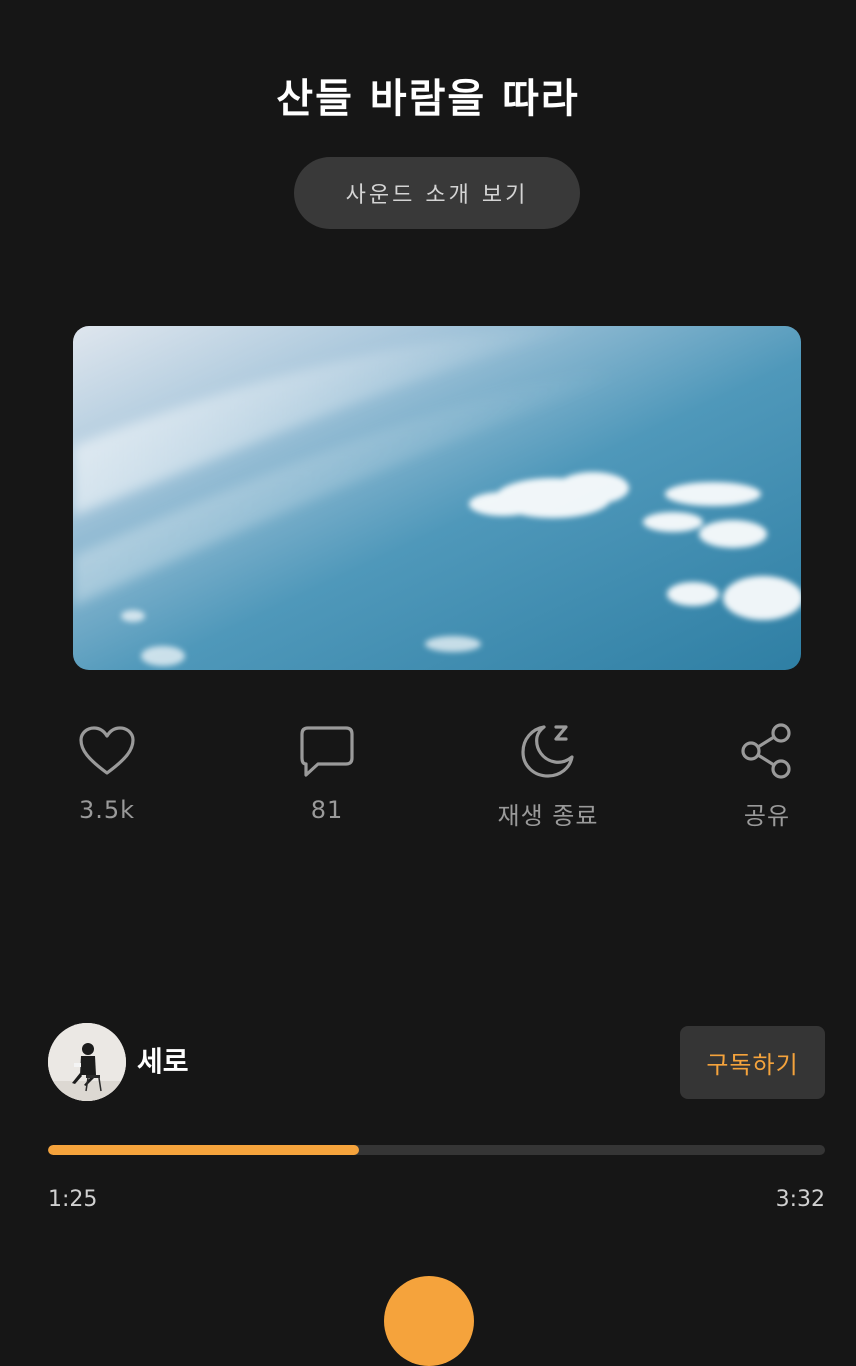  I want to click on like-count: 3.5k, so click(107, 810).